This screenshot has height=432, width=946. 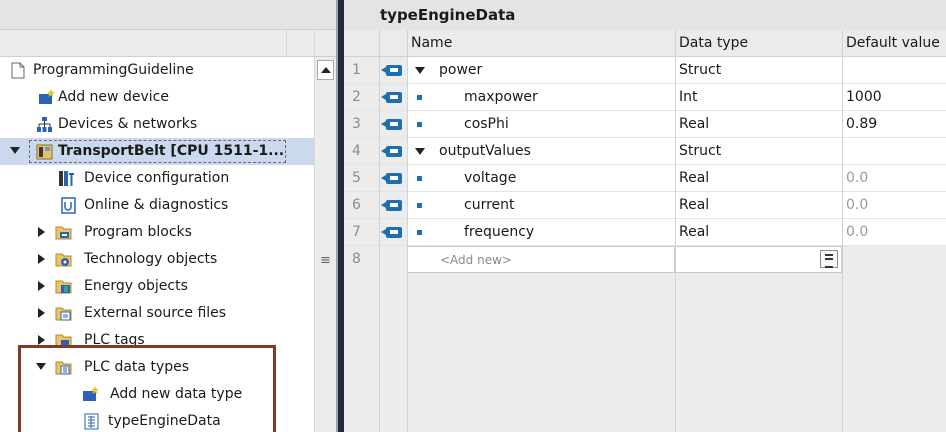 I want to click on add-new-row: 8 <Add new>, so click(x=645, y=259).